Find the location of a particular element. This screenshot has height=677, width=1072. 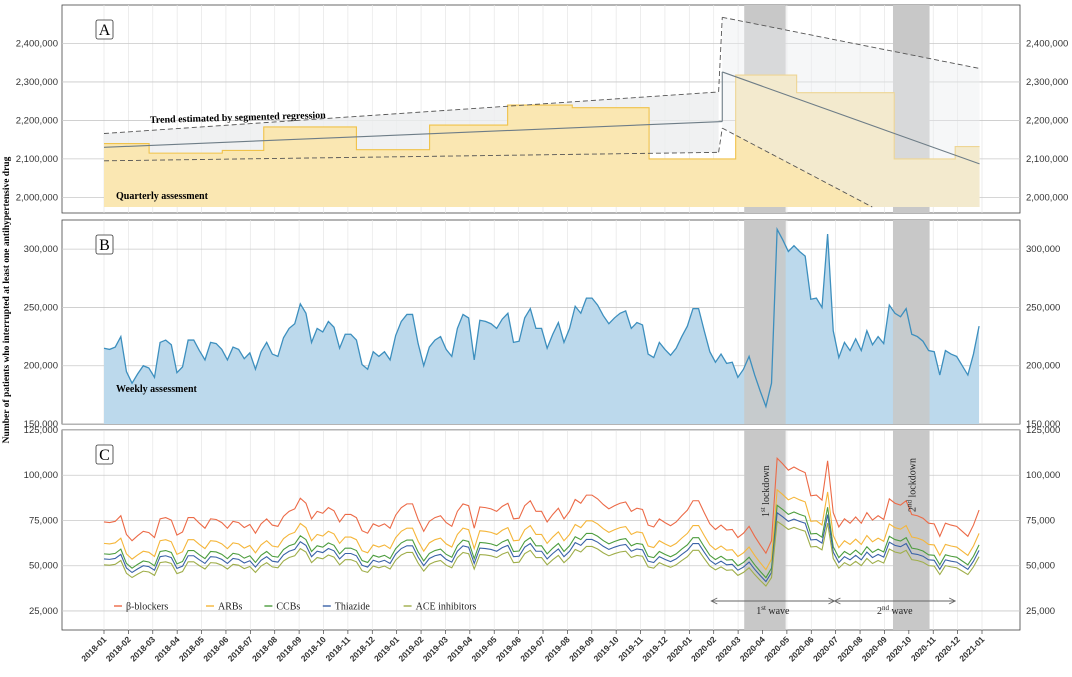

y-tick-right: 2,000,000 is located at coordinates (1047, 197).